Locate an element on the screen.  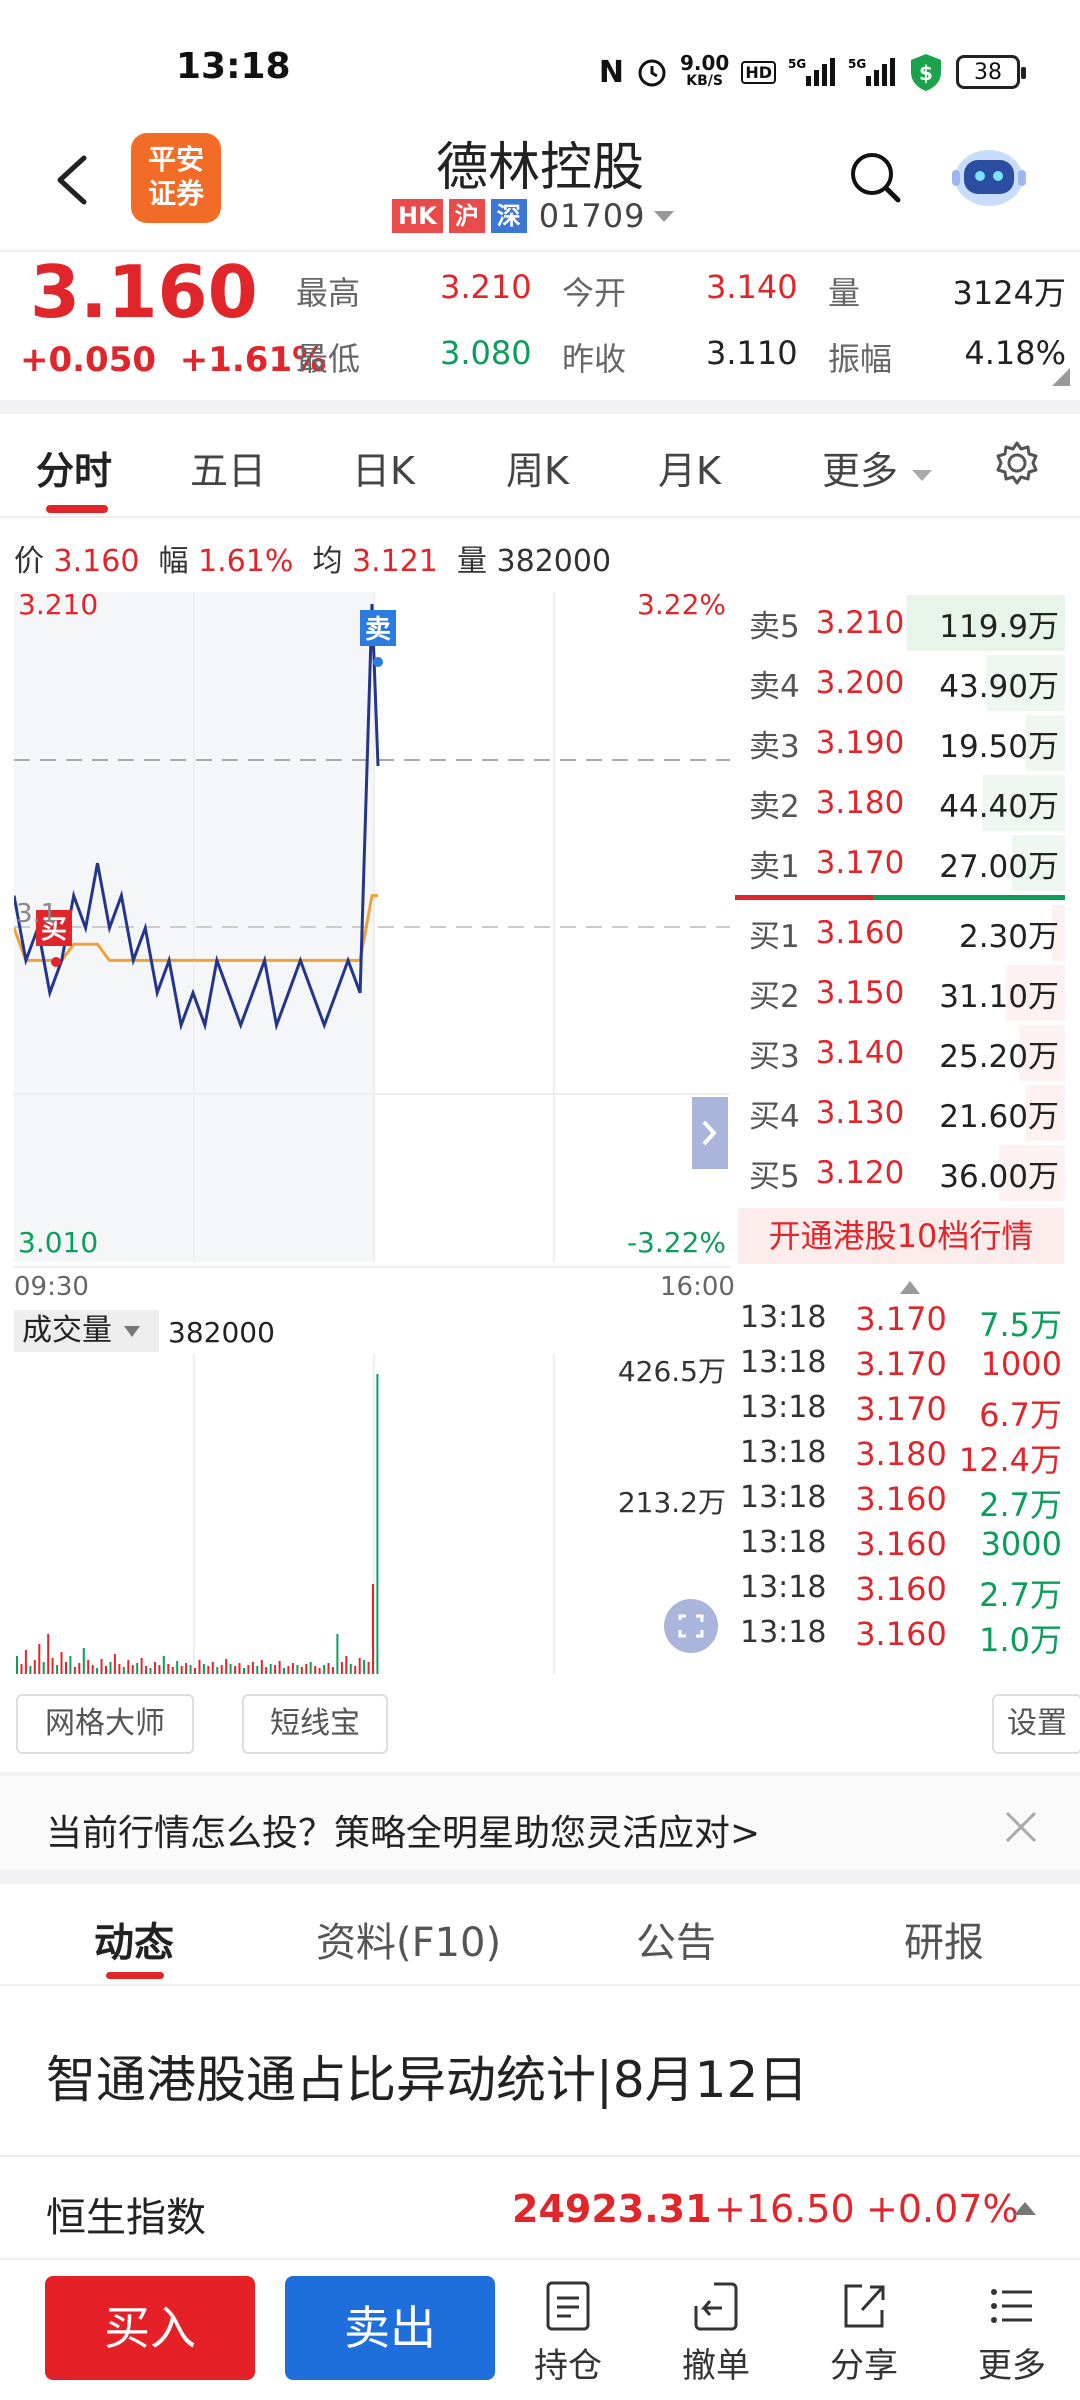
prev-label: 昨收 is located at coordinates (594, 359).